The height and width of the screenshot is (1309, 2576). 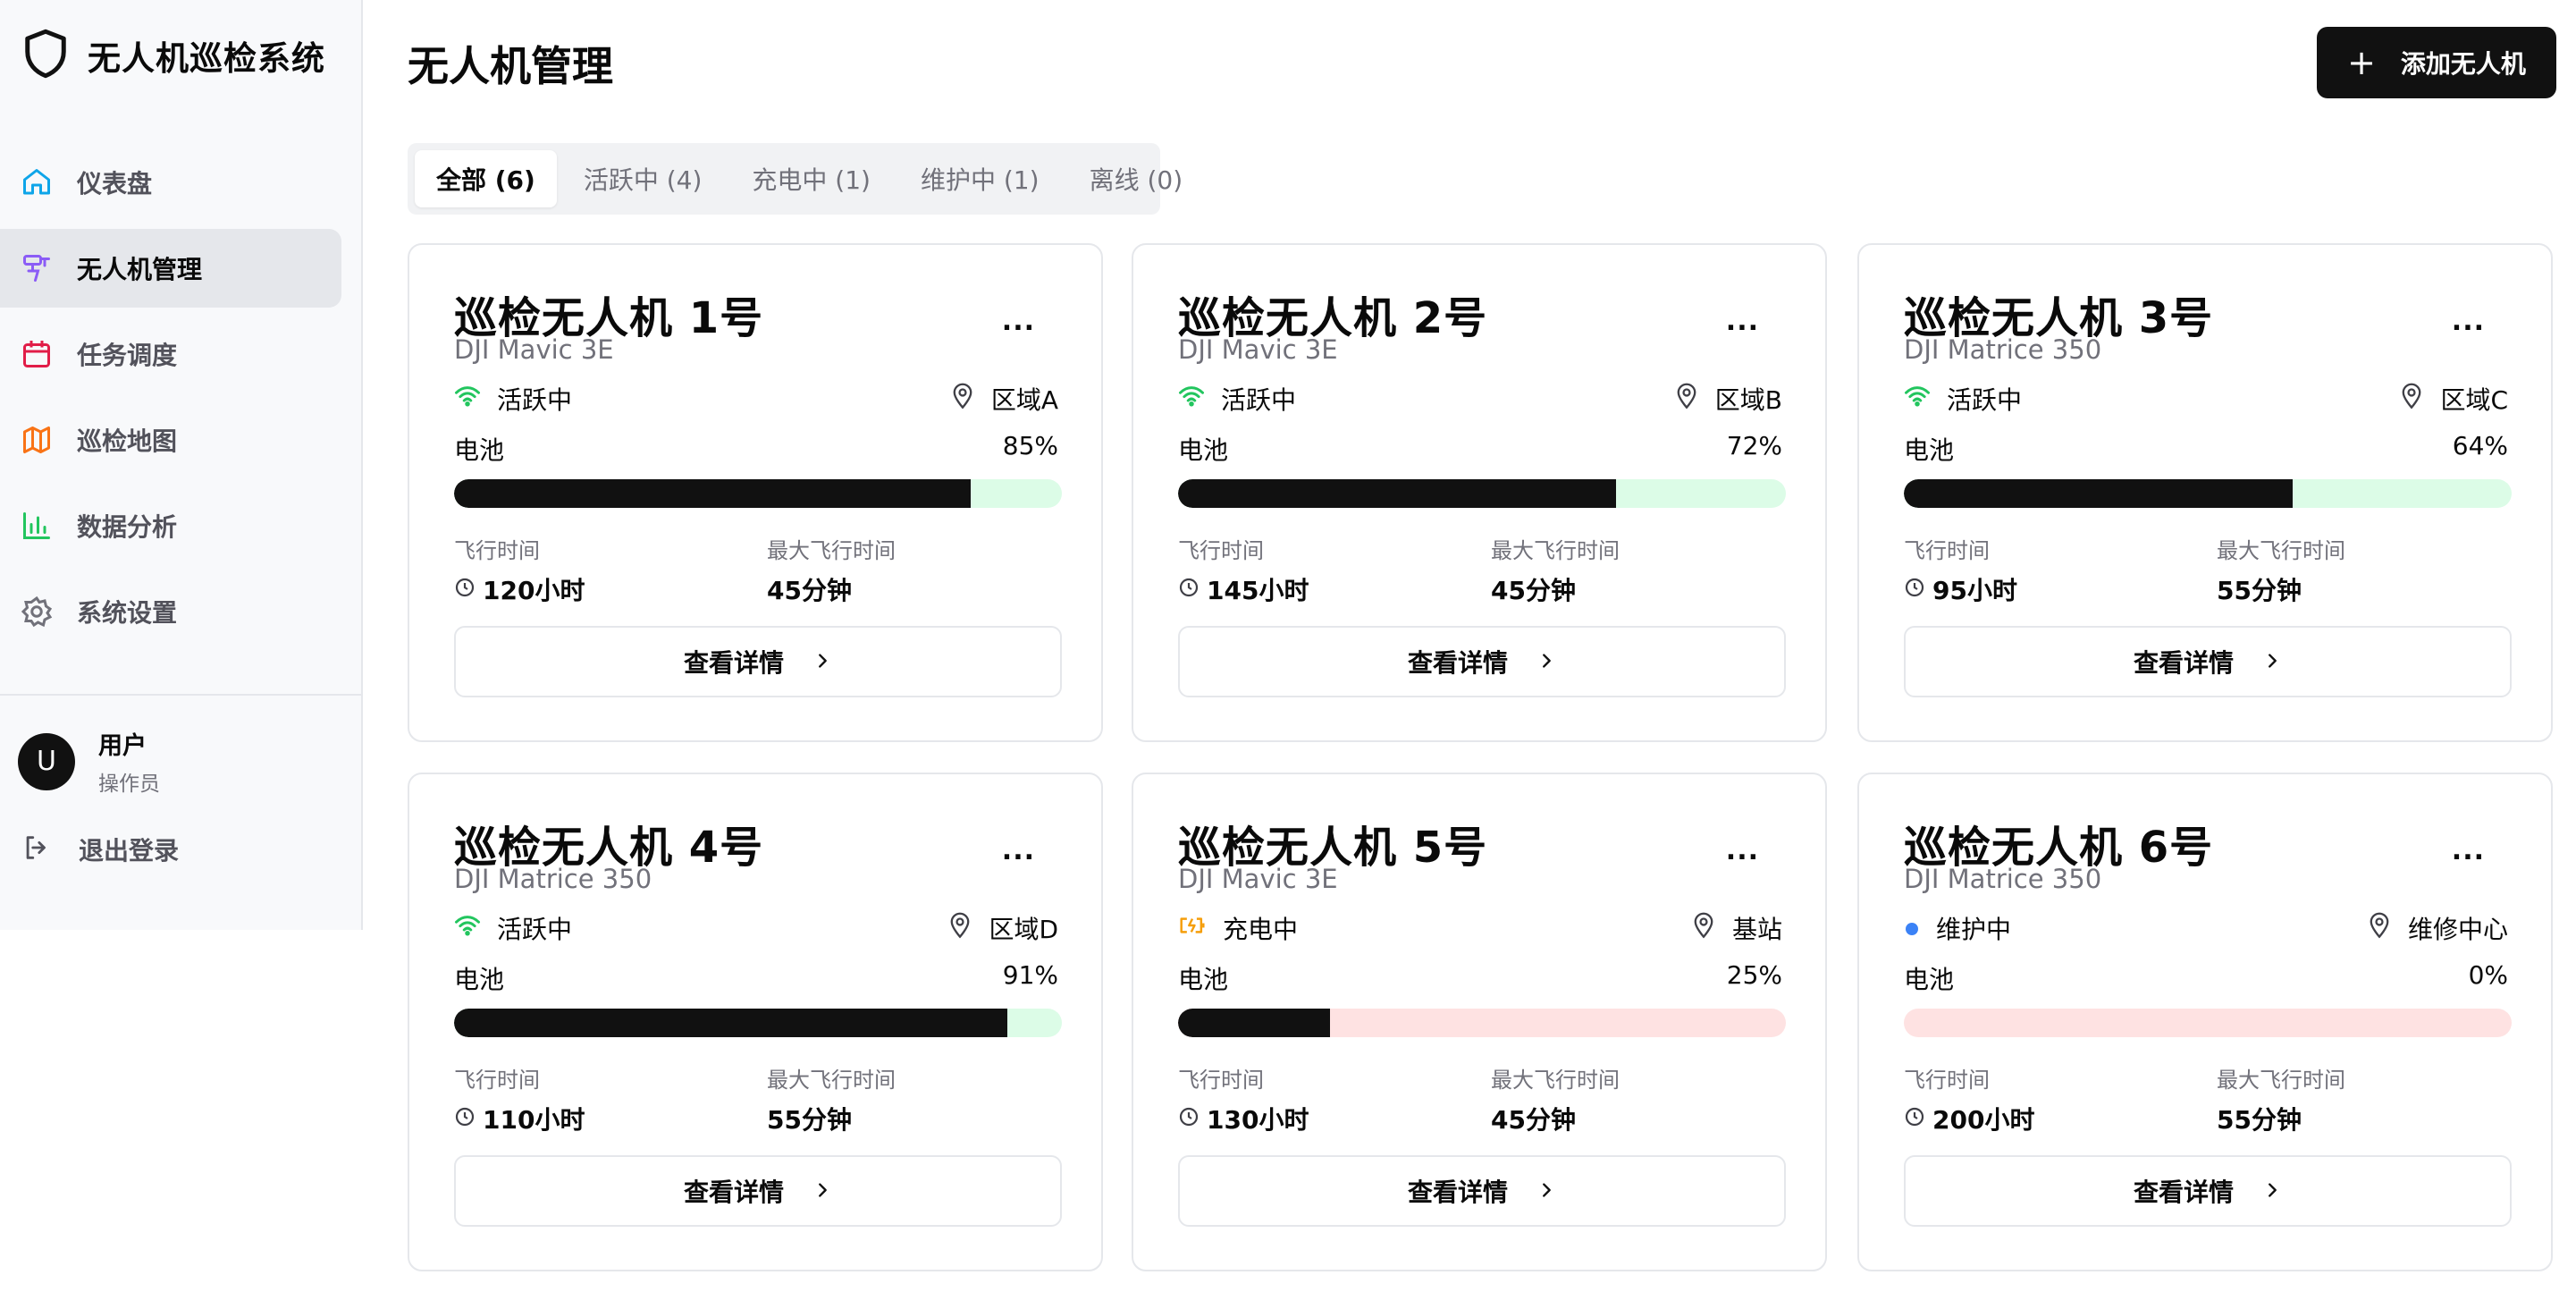 I want to click on tab-active: 活跃中 (4), so click(x=643, y=178).